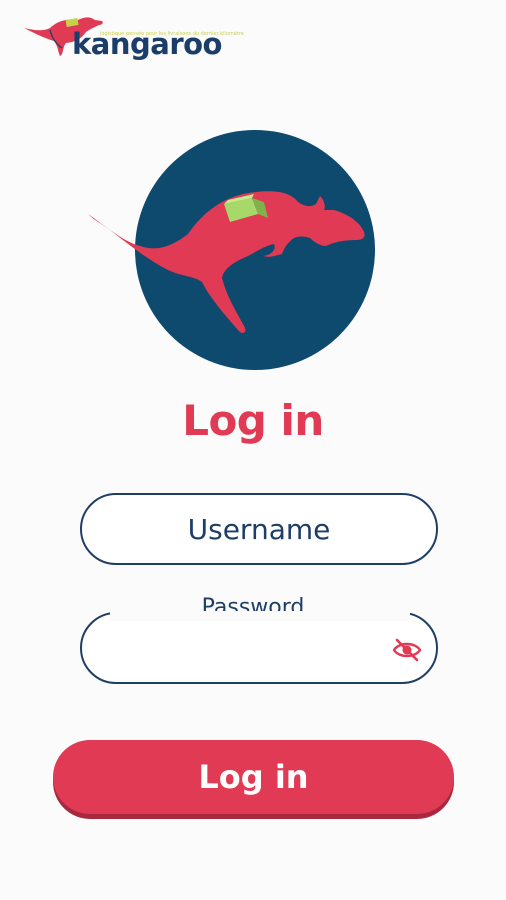 The height and width of the screenshot is (900, 506). Describe the element at coordinates (147, 44) in the screenshot. I see `brand-wordmark: kangaroo` at that location.